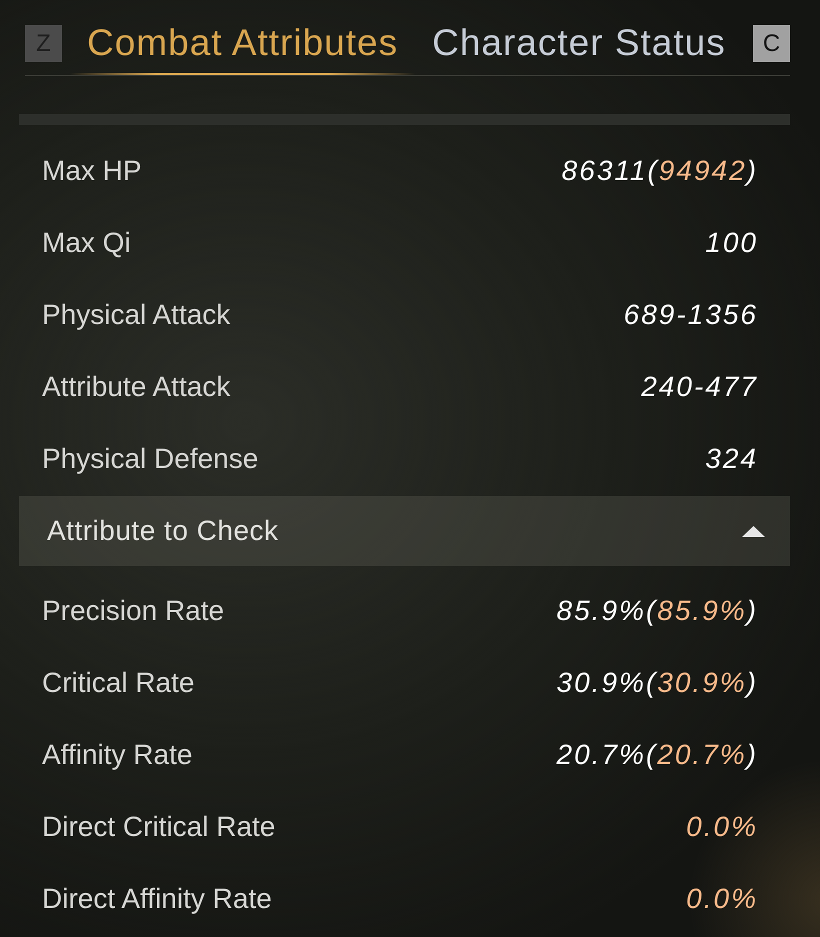 The height and width of the screenshot is (937, 820). I want to click on key-hint-button: C, so click(771, 43).